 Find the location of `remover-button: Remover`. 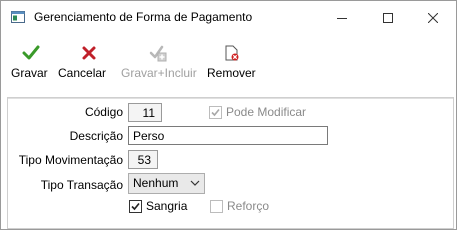

remover-button: Remover is located at coordinates (232, 62).